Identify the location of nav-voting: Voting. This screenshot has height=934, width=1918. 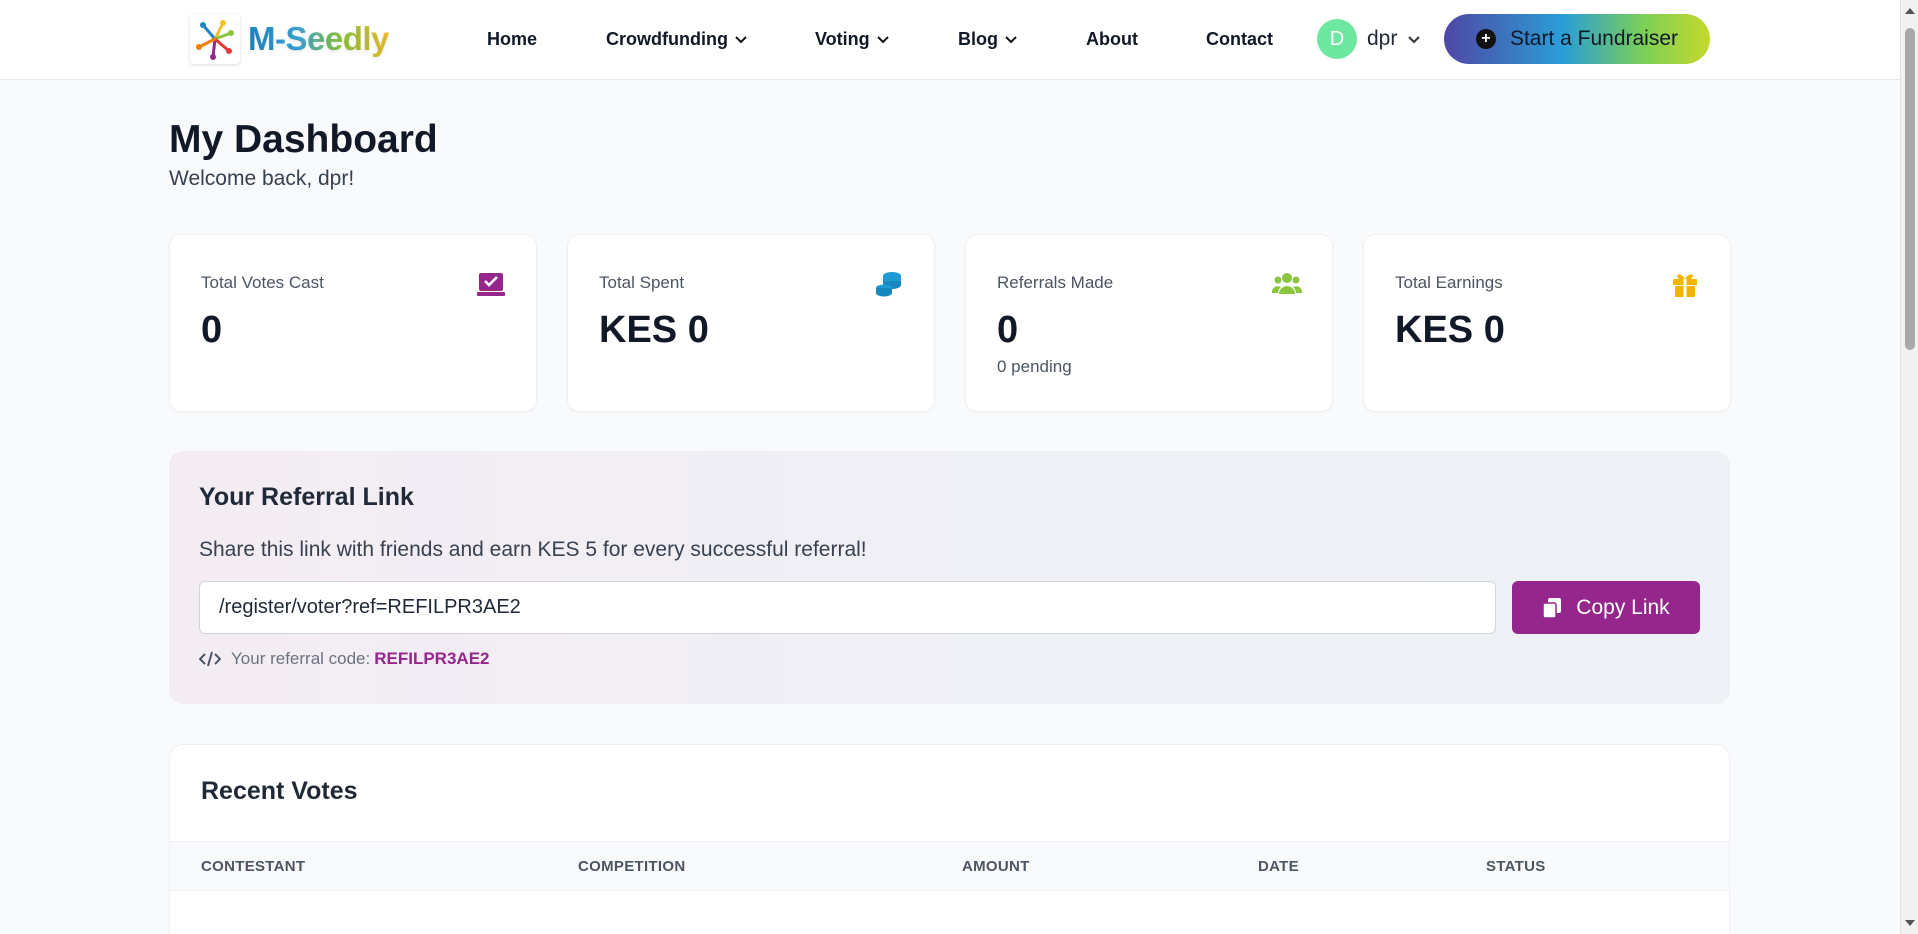
(852, 39).